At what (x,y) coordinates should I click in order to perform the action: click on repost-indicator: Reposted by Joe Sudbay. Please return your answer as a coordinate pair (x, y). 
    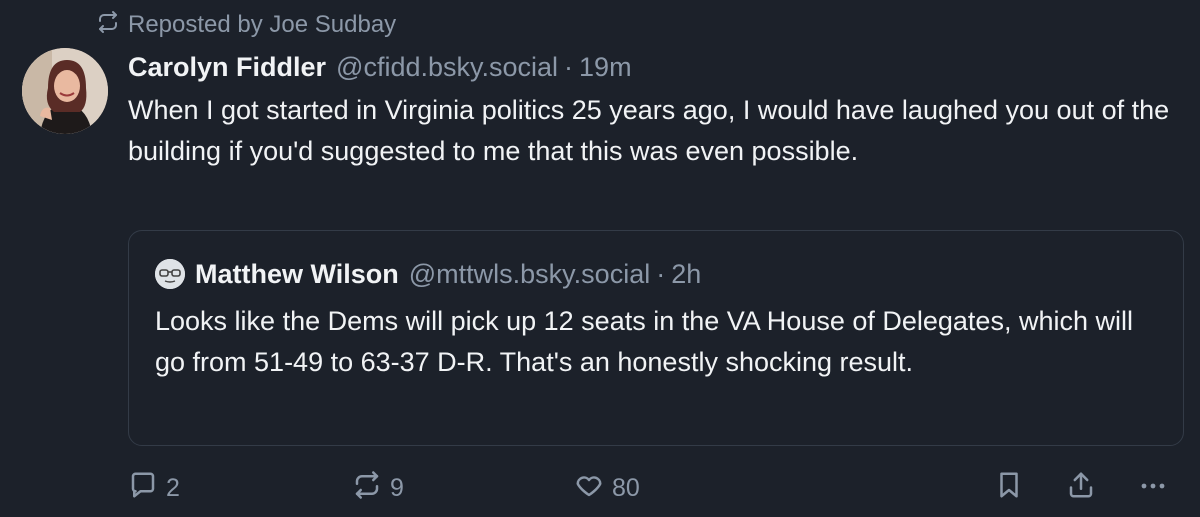
    Looking at the image, I should click on (246, 25).